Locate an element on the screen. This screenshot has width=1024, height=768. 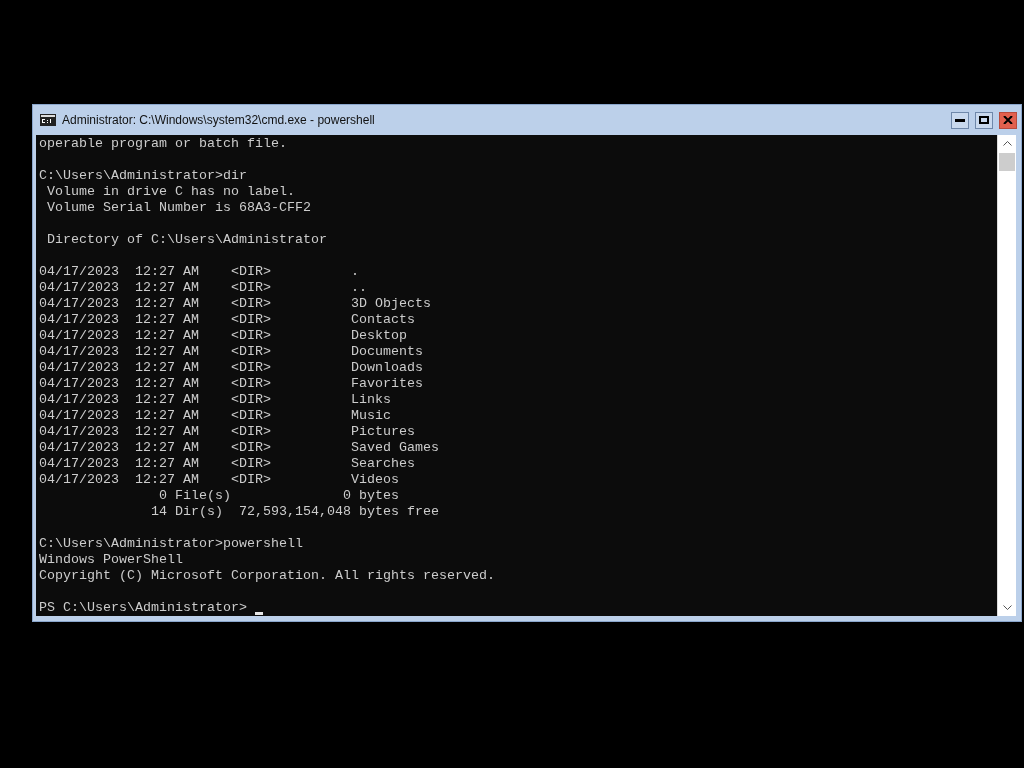
console-line: Volume in drive C has no label. is located at coordinates (170, 192).